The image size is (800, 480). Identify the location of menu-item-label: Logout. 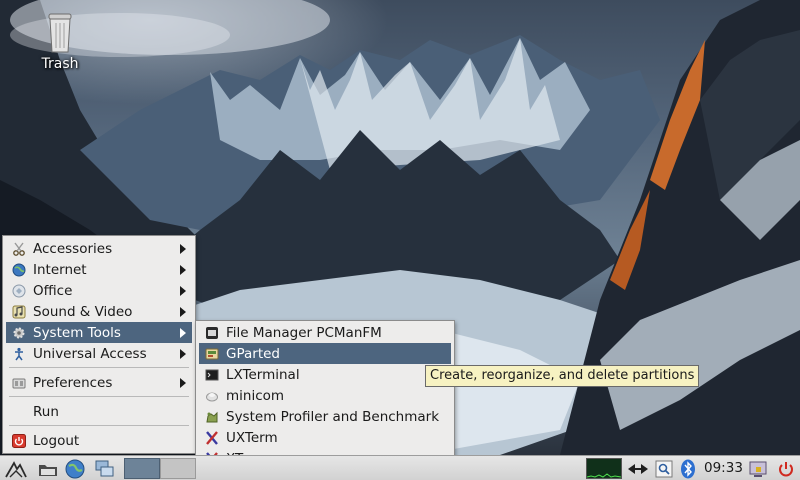
(56, 440).